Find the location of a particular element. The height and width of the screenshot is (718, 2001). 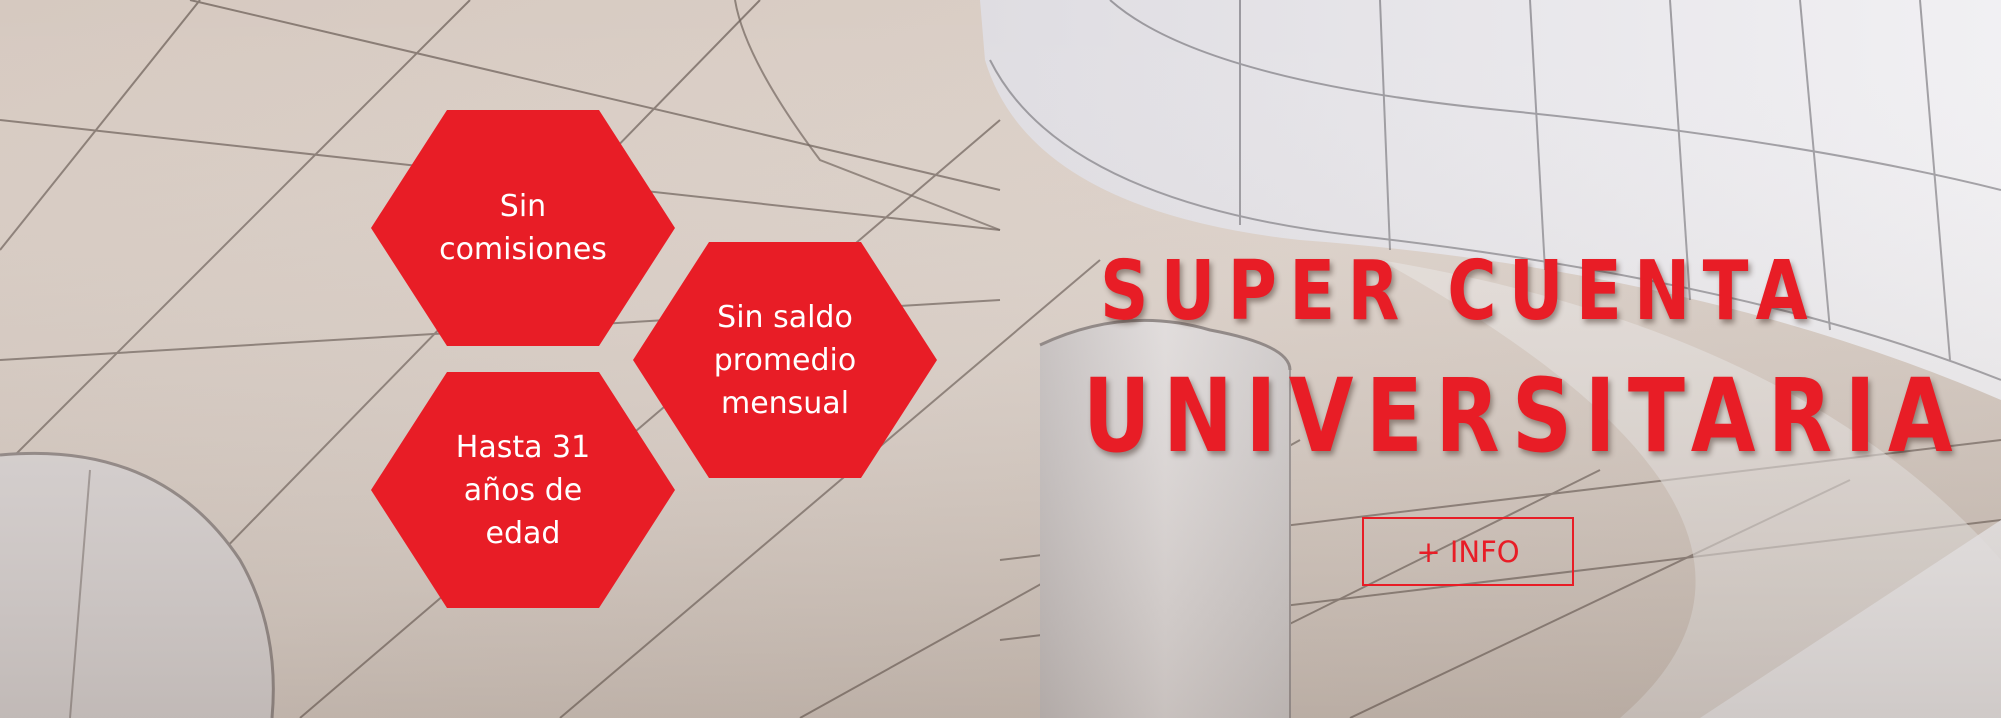

more-info-button: + INFO is located at coordinates (1468, 551).